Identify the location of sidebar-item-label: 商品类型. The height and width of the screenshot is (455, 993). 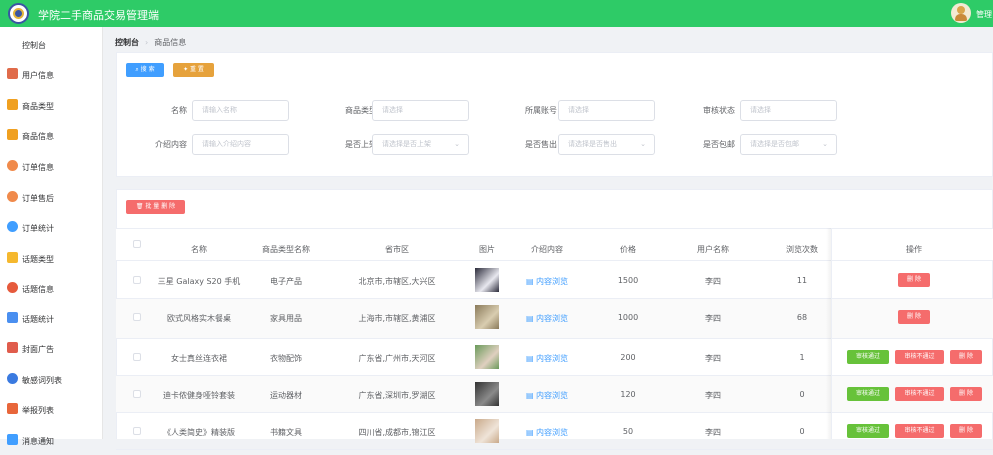
(38, 106).